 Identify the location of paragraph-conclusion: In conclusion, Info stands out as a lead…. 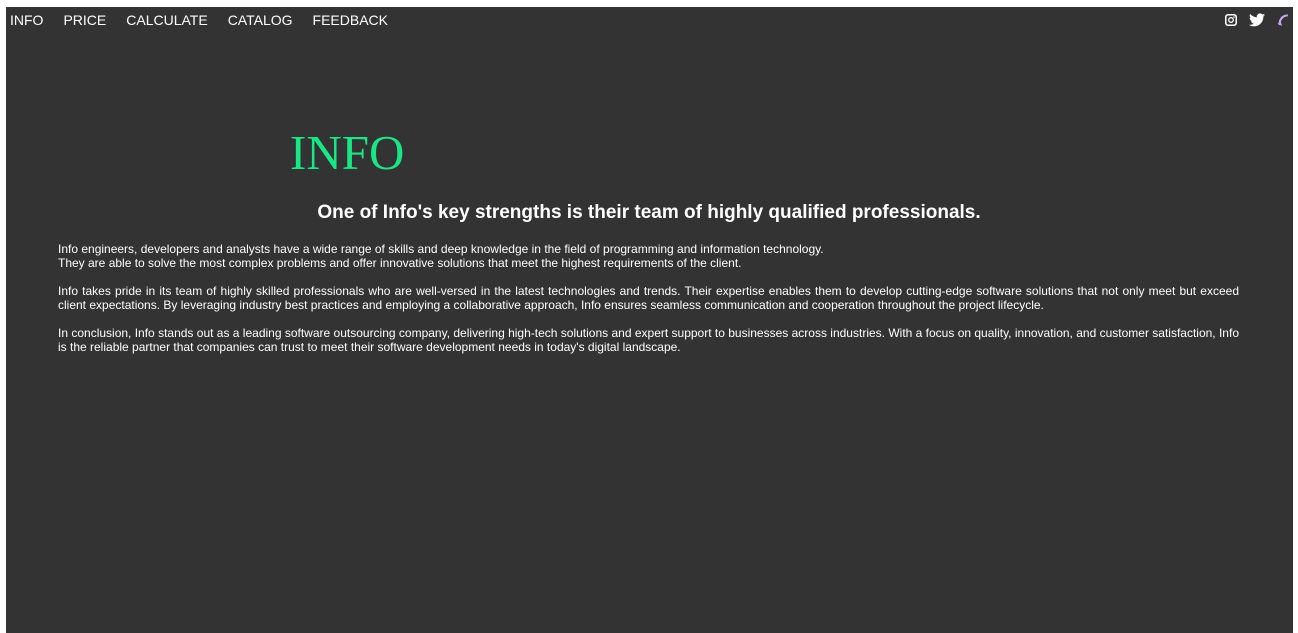
(648, 340).